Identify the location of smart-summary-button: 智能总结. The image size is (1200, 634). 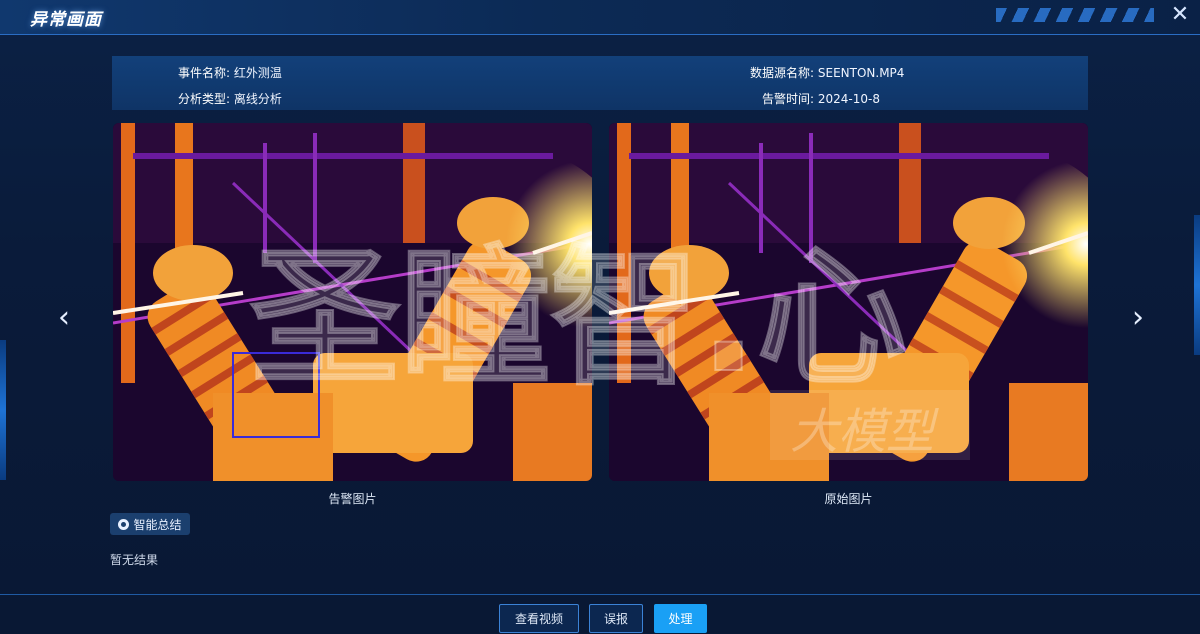
(150, 524).